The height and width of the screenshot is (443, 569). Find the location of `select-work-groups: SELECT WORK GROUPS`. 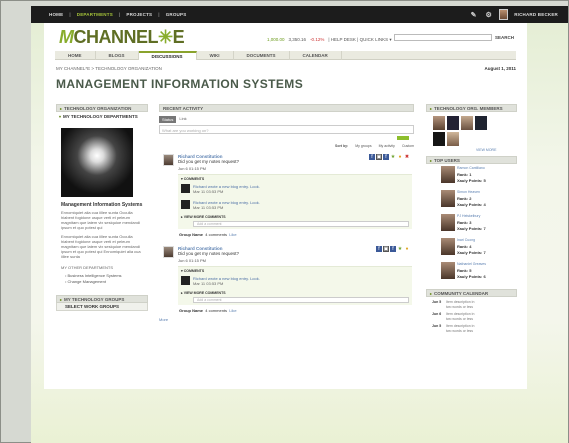

select-work-groups: SELECT WORK GROUPS is located at coordinates (102, 307).